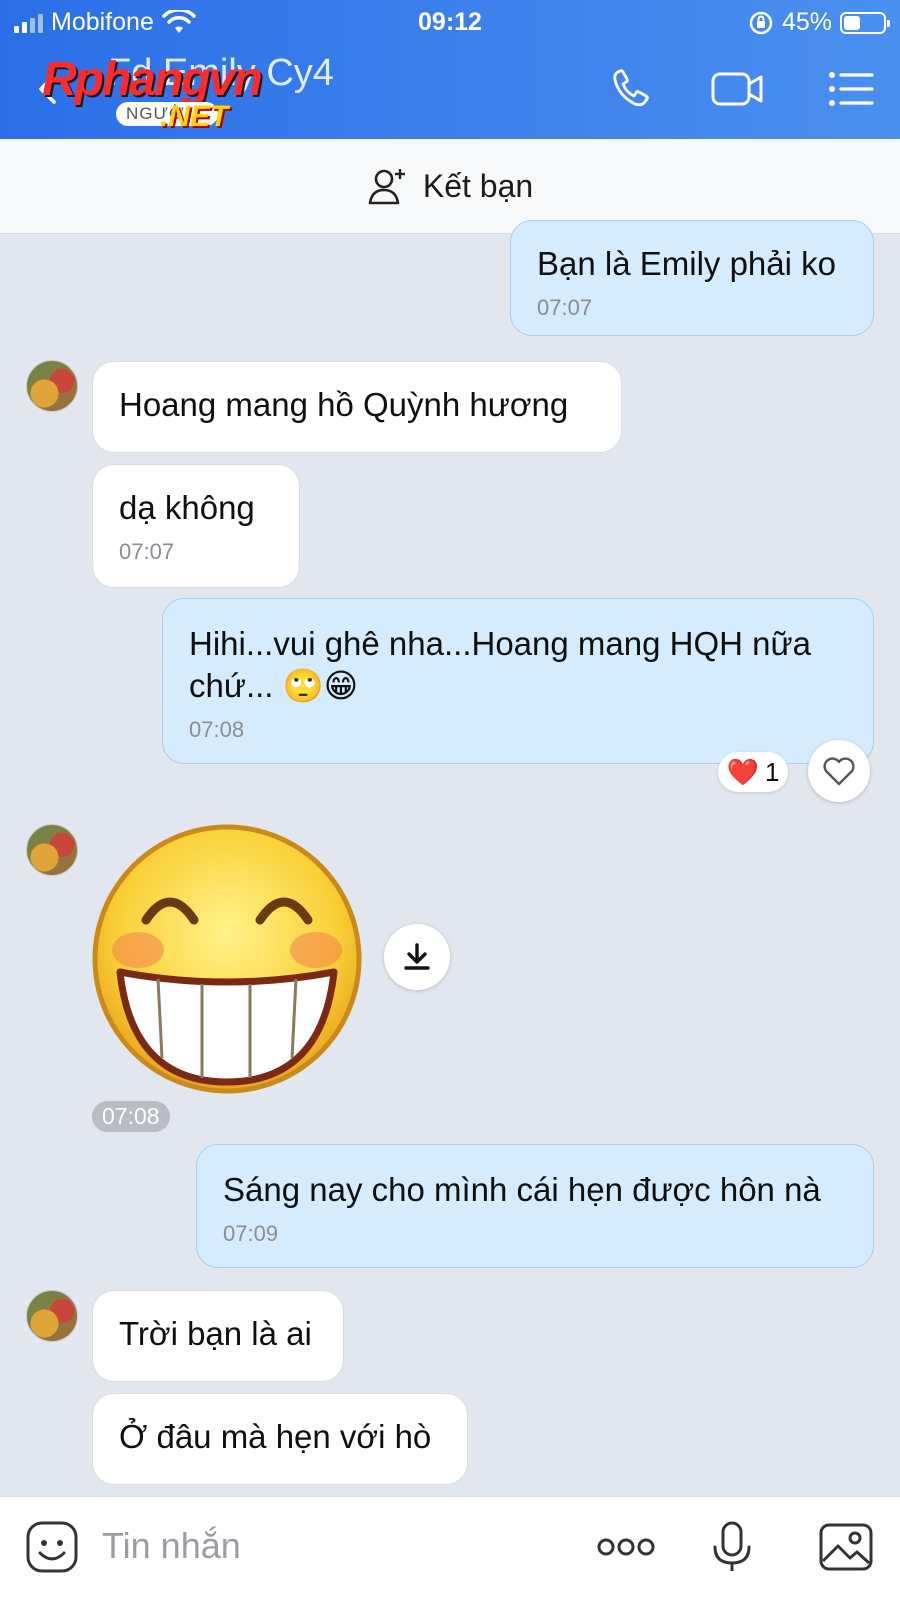 The width and height of the screenshot is (900, 1600). What do you see at coordinates (131, 1116) in the screenshot?
I see `sticker-time: 07:08` at bounding box center [131, 1116].